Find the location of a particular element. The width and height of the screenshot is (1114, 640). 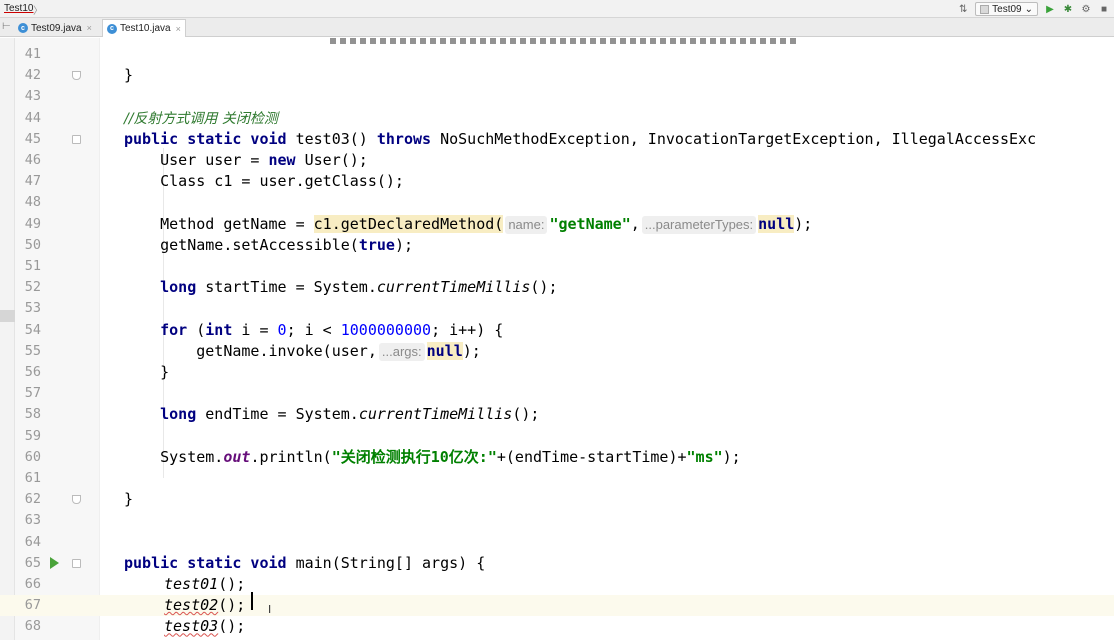

code-line-47: 47 Class c1 = user.getClass(); is located at coordinates (557, 181).